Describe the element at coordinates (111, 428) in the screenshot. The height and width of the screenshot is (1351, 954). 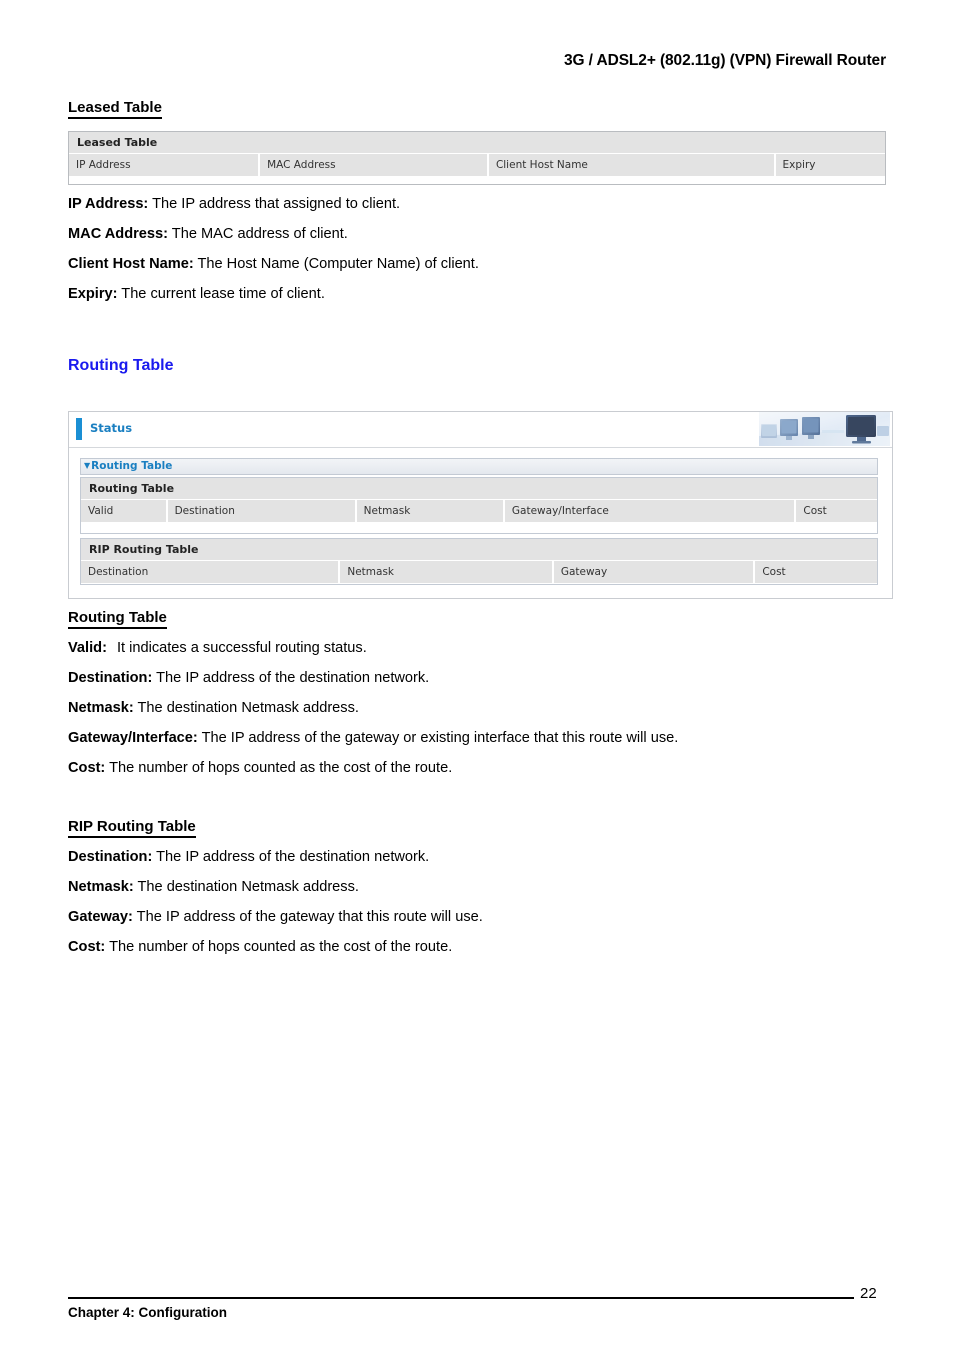
I see `status-label: Status` at that location.